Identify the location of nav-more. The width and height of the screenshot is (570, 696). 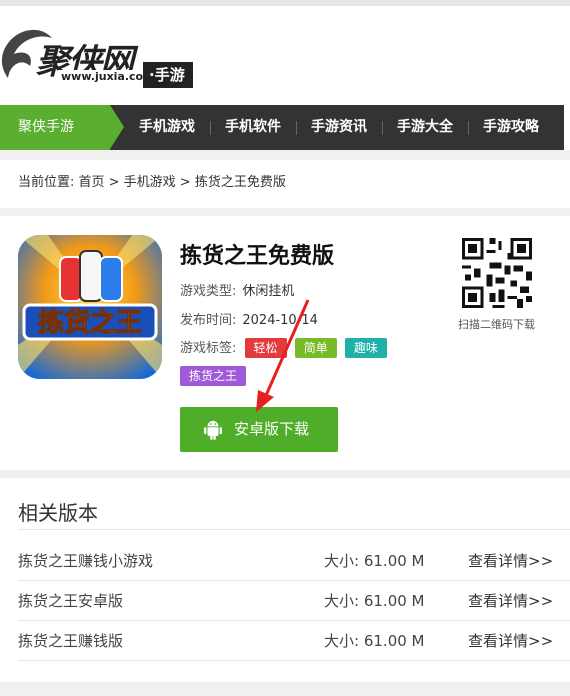
(567, 127).